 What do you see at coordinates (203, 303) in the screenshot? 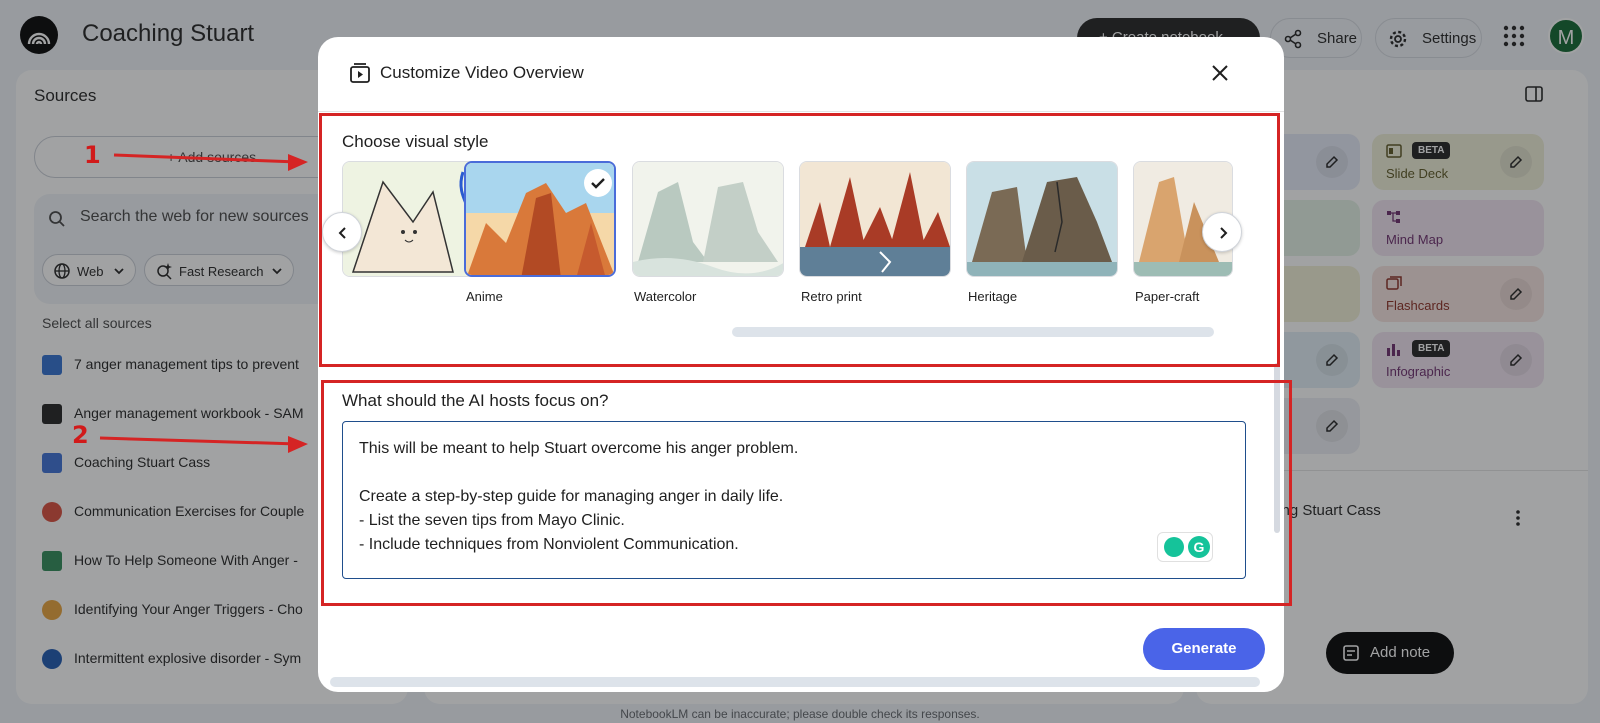
I see `annotation-arrows` at bounding box center [203, 303].